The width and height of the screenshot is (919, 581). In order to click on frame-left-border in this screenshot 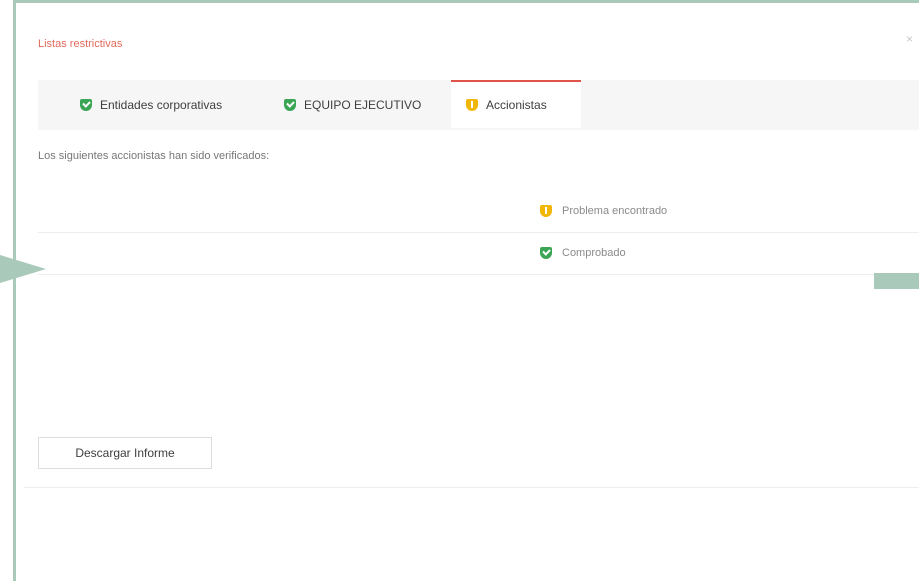, I will do `click(14, 290)`.